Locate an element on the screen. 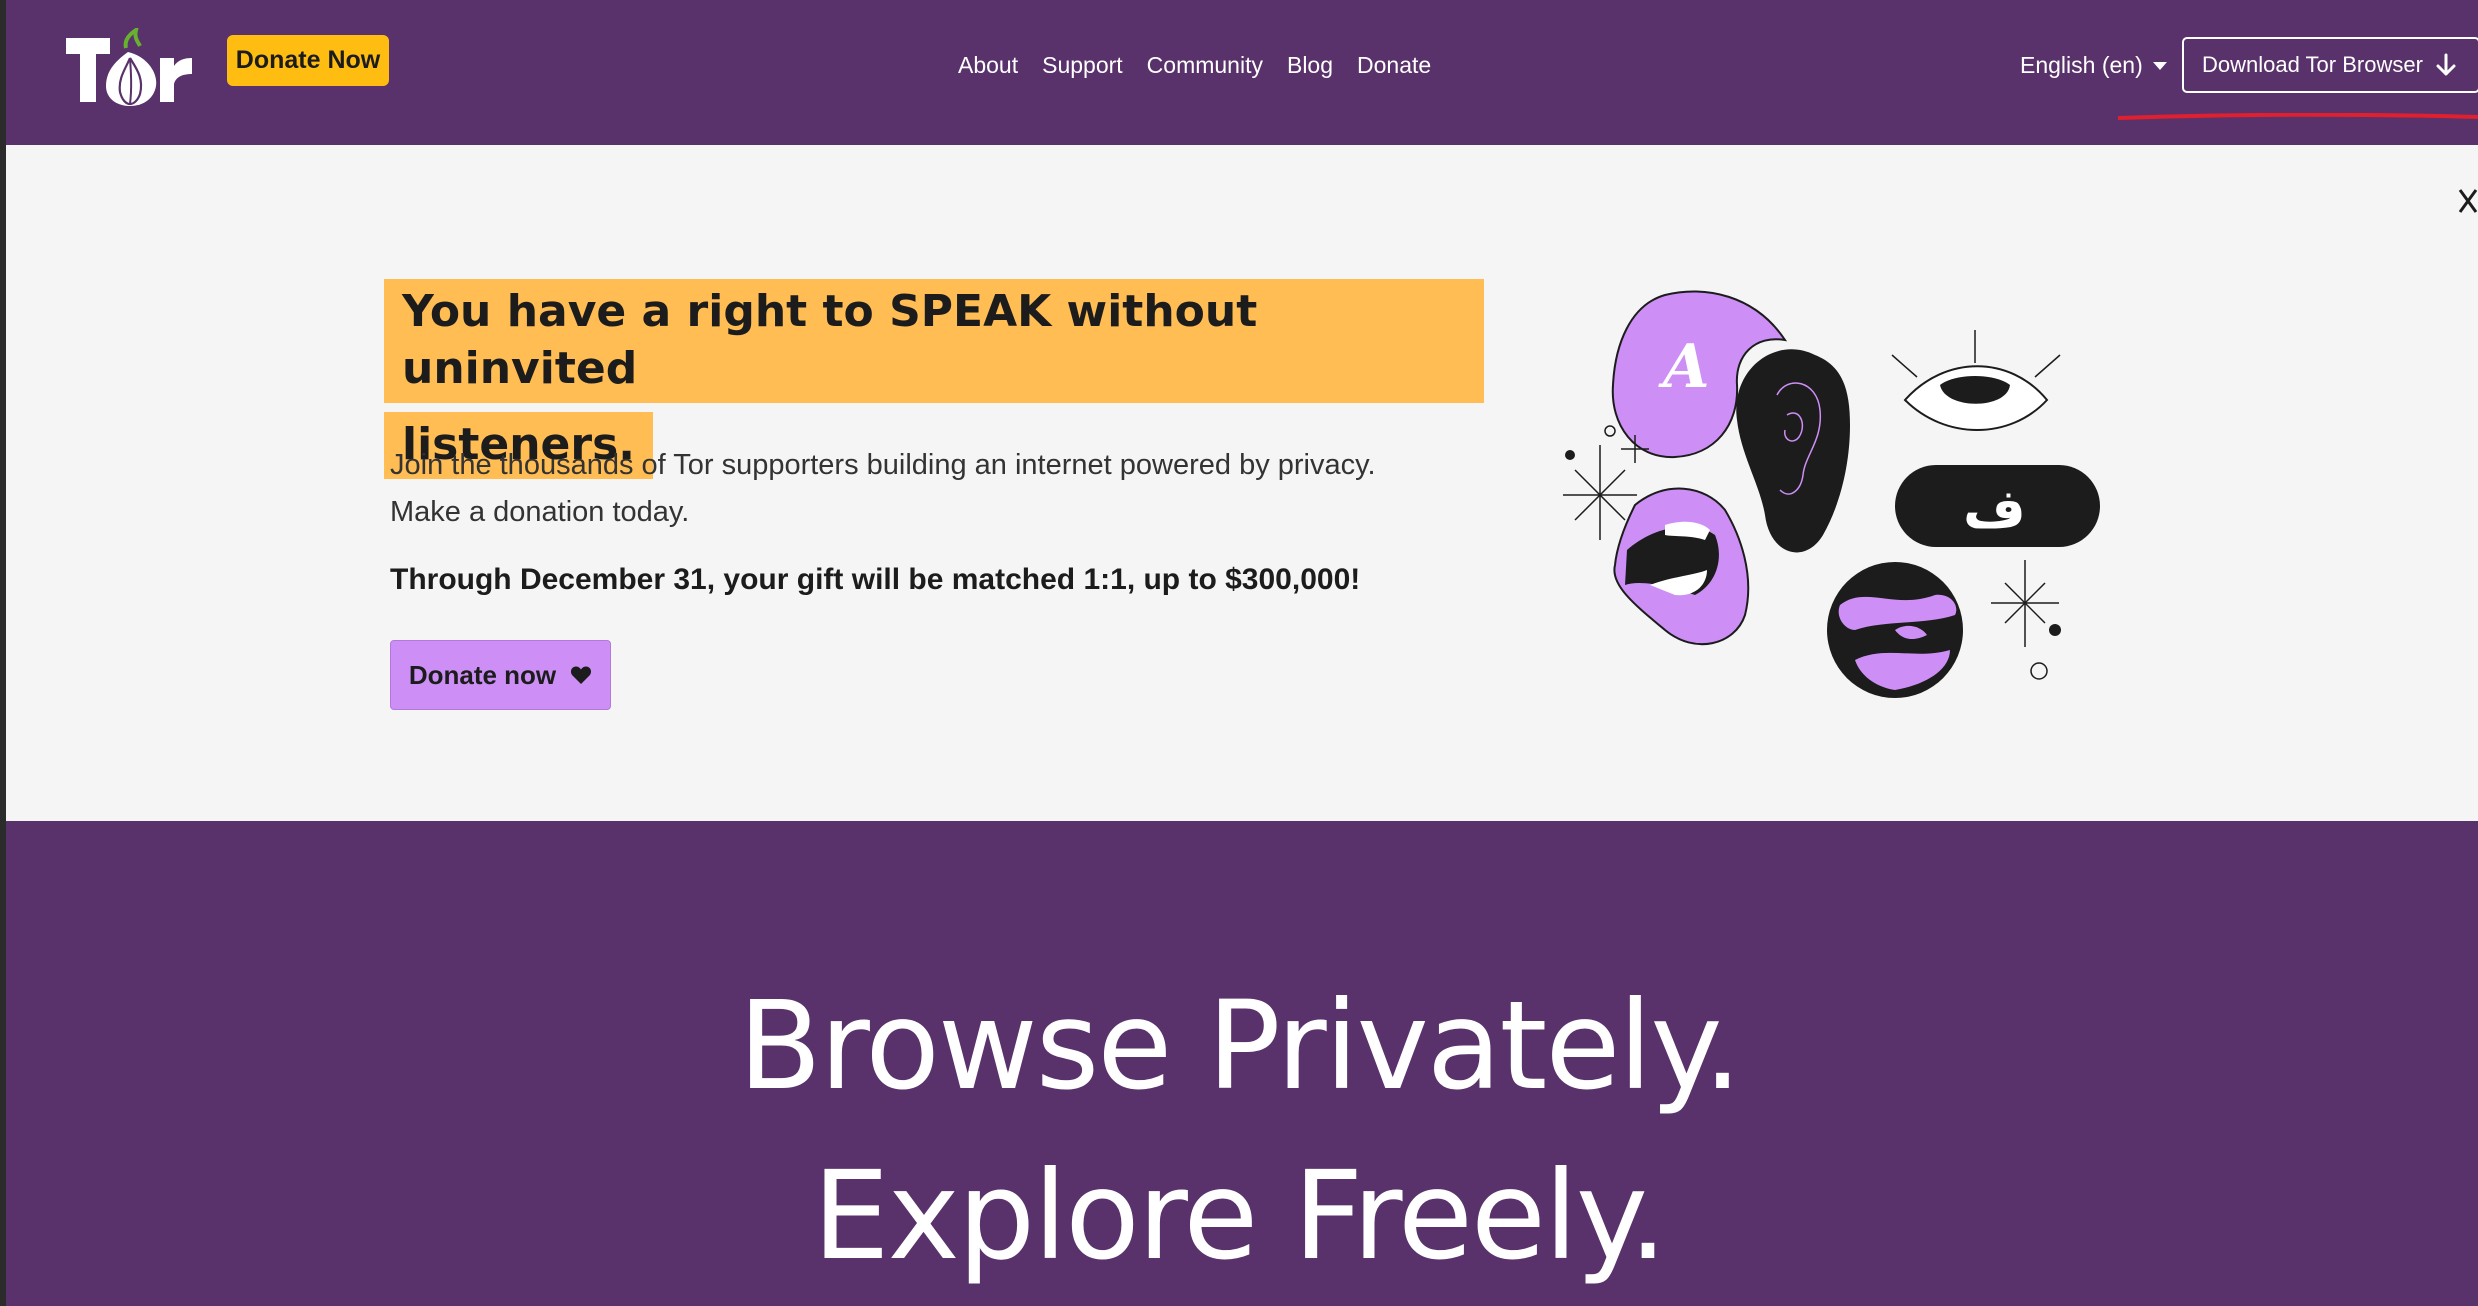  hero-line-1: Browse Privately. is located at coordinates (1240, 1046).